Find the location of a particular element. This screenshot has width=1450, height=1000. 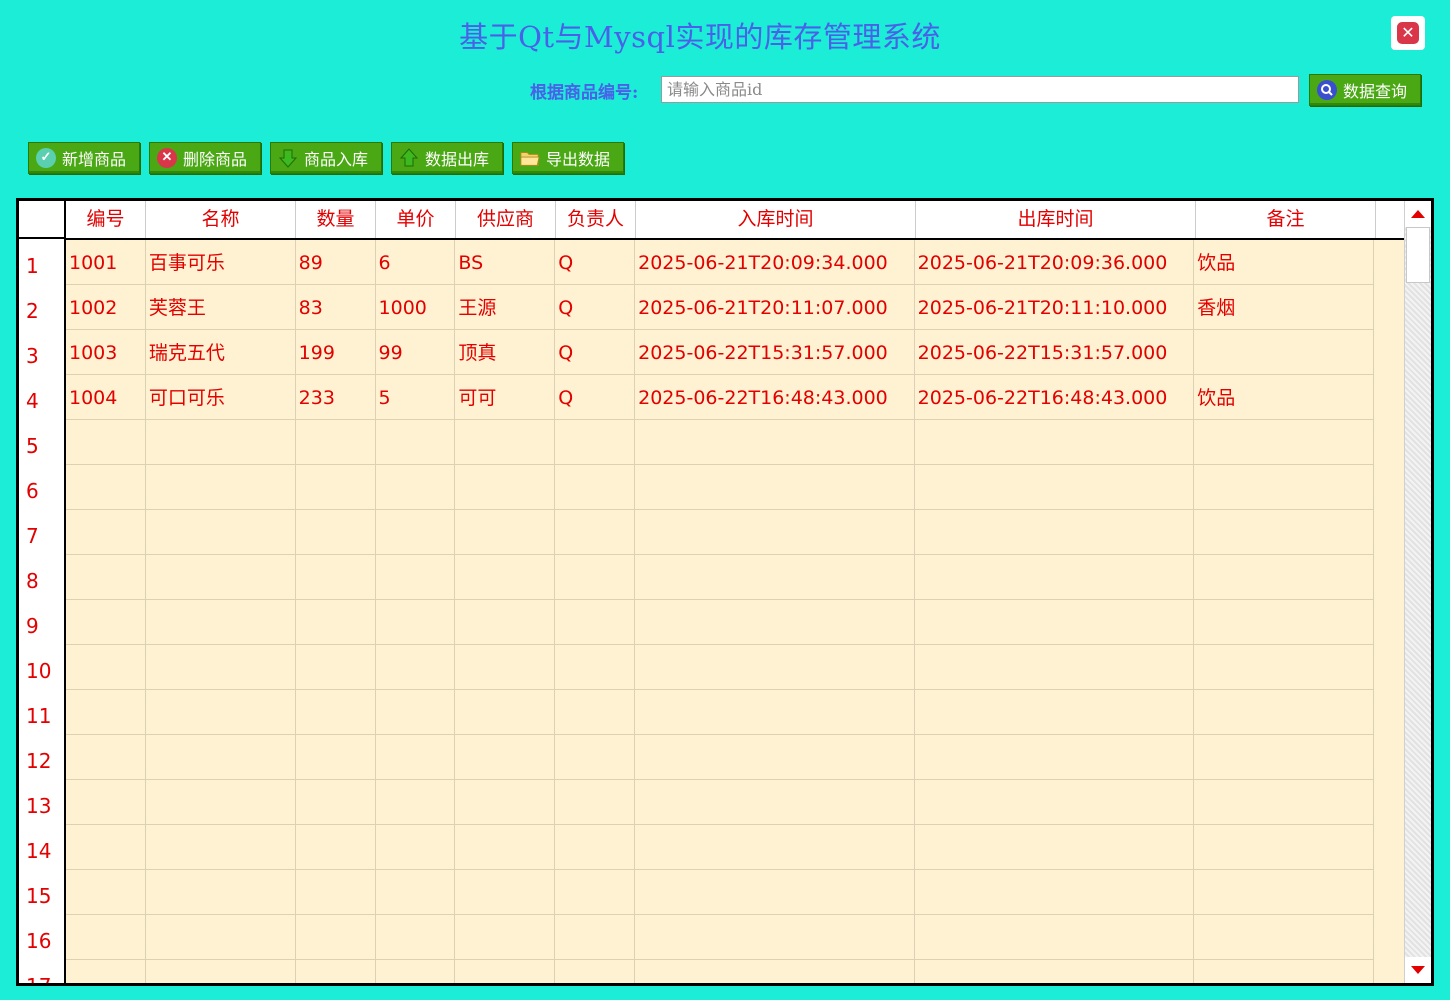

scroll-up-button is located at coordinates (1418, 214).